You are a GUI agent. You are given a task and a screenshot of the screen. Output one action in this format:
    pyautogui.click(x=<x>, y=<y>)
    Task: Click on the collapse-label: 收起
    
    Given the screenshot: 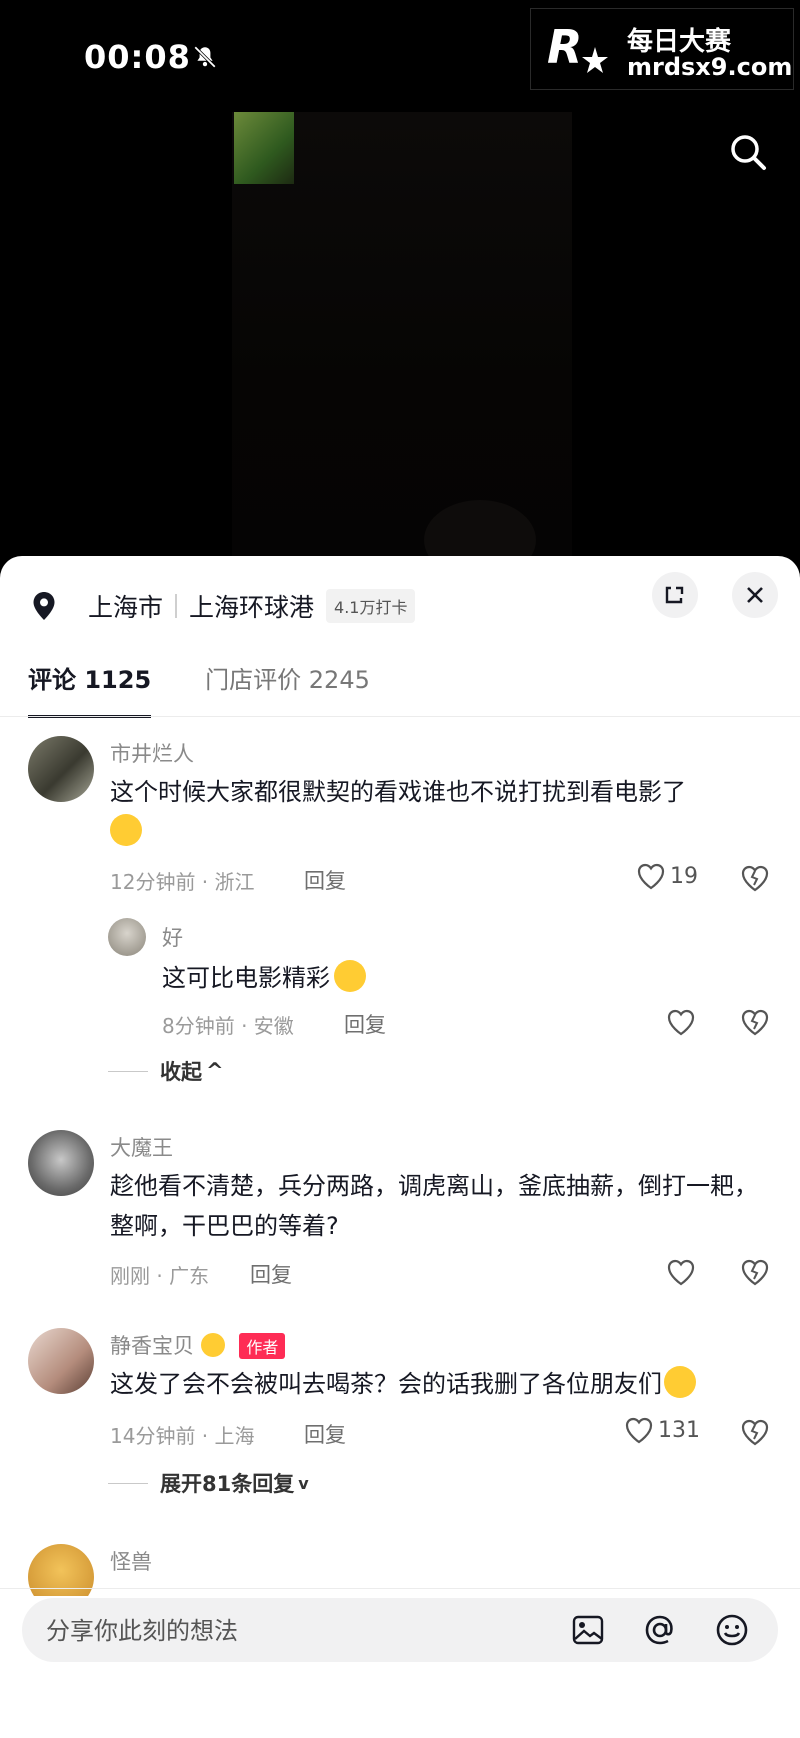 What is the action you would take?
    pyautogui.click(x=181, y=1072)
    